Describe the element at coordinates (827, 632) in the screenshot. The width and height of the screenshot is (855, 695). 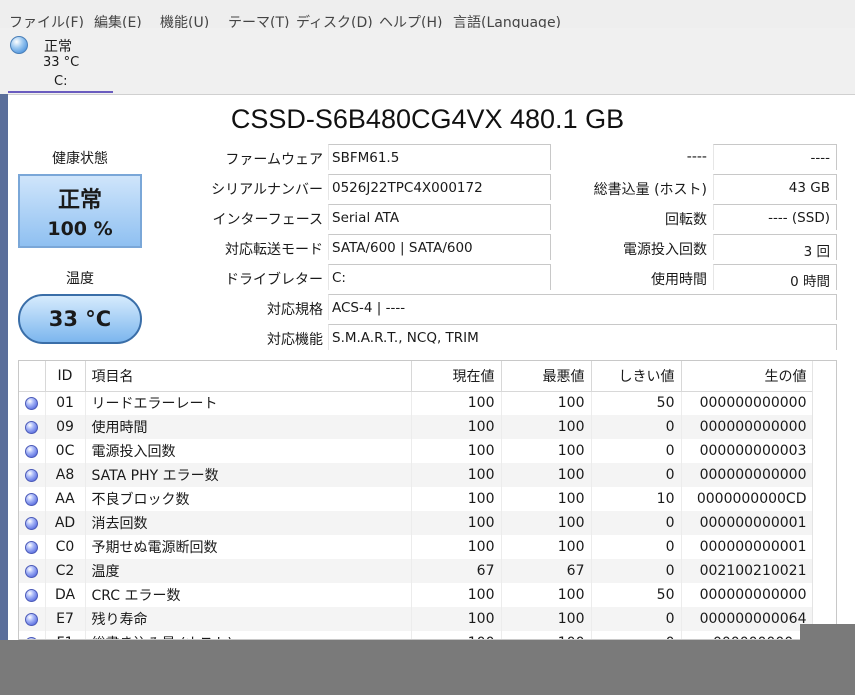
I see `background-overlay` at that location.